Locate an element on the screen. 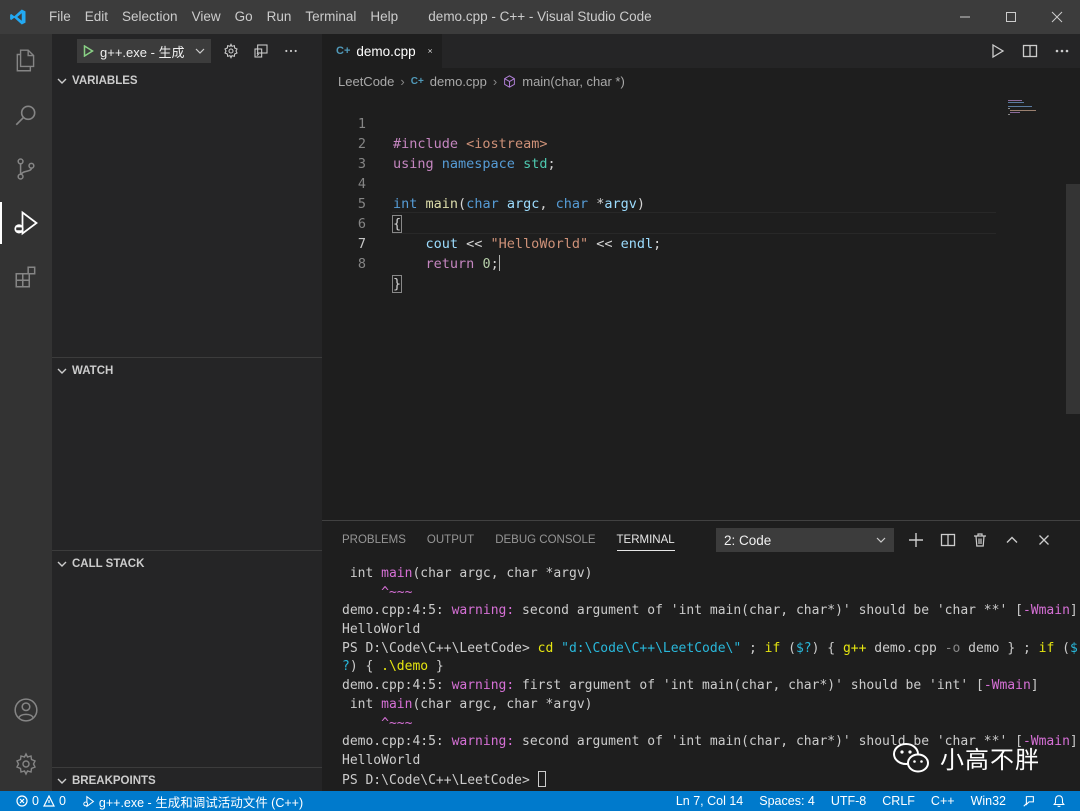 The width and height of the screenshot is (1080, 811). debug-config-label: g++.exe - 生成 is located at coordinates (142, 52).